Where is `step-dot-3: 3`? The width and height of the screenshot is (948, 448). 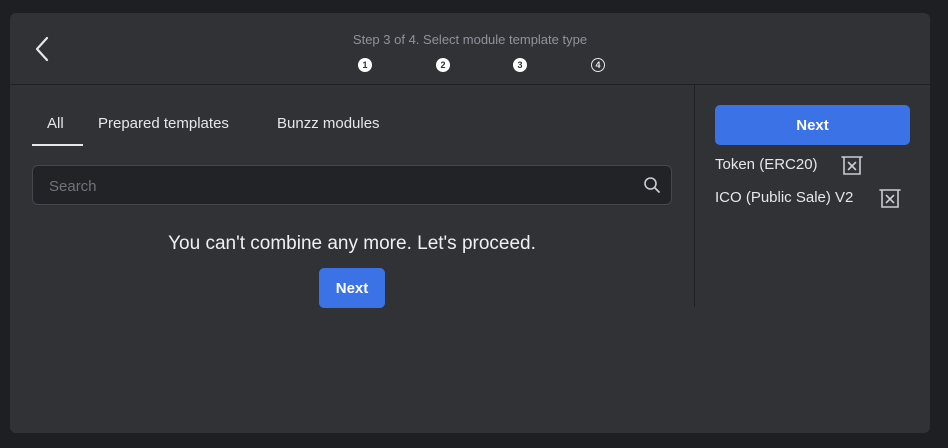 step-dot-3: 3 is located at coordinates (520, 65).